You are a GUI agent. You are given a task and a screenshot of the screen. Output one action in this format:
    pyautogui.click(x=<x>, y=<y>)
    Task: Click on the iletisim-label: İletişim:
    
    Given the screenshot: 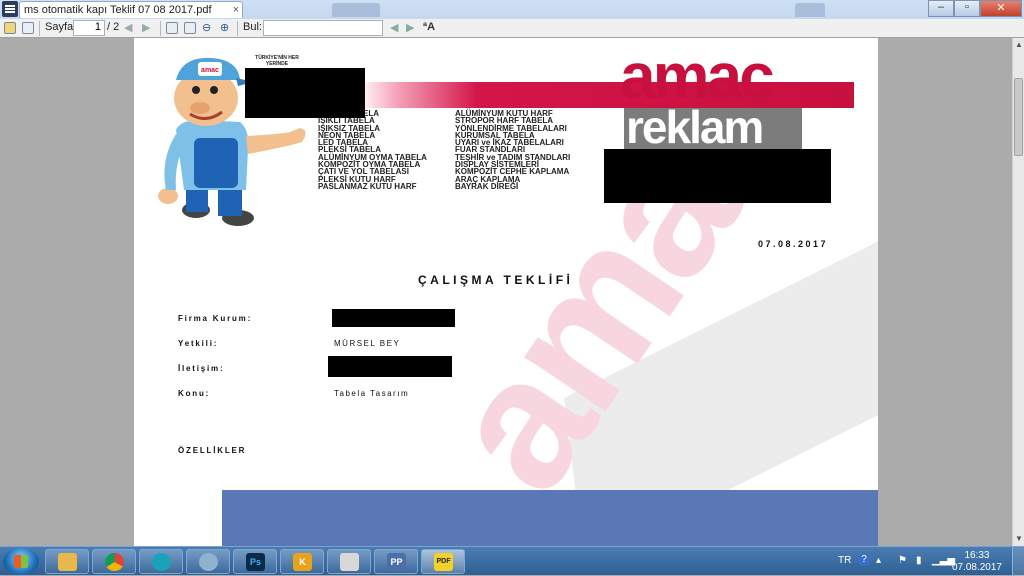 What is the action you would take?
    pyautogui.click(x=201, y=368)
    